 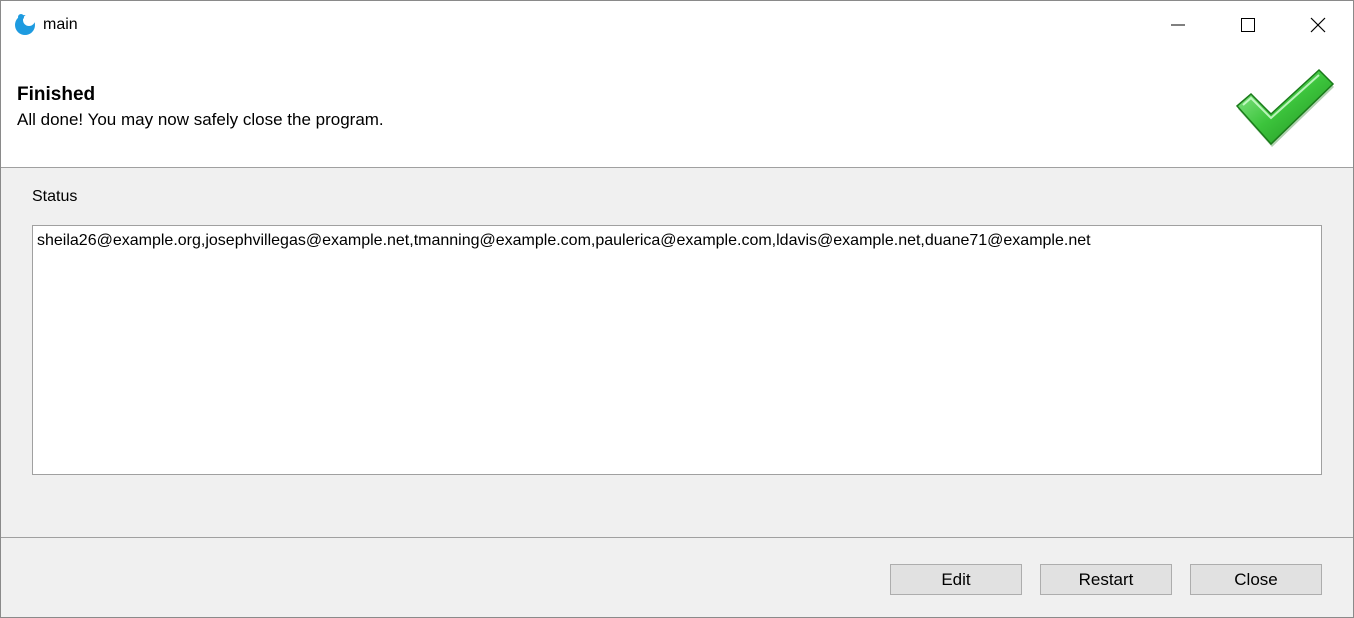 What do you see at coordinates (1256, 579) in the screenshot?
I see `close-button: Close` at bounding box center [1256, 579].